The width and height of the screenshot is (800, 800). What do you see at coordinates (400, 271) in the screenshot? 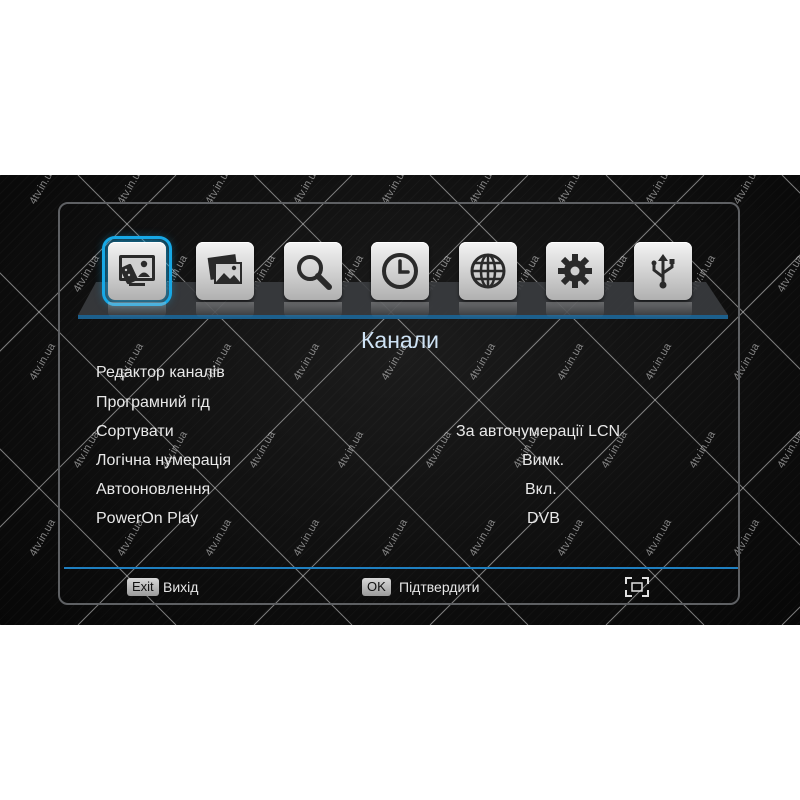
I see `clock-icon` at bounding box center [400, 271].